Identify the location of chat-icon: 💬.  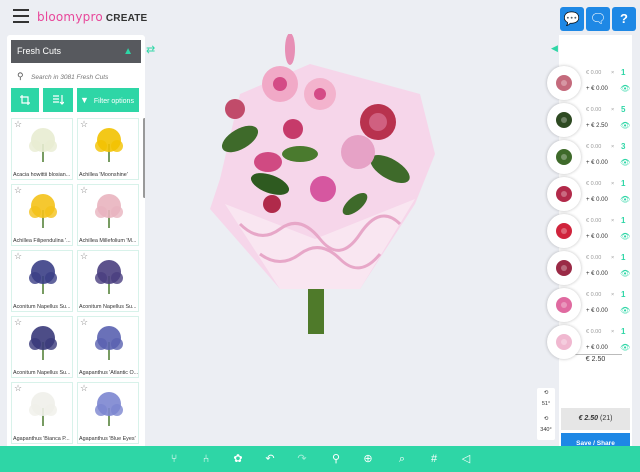
(572, 19).